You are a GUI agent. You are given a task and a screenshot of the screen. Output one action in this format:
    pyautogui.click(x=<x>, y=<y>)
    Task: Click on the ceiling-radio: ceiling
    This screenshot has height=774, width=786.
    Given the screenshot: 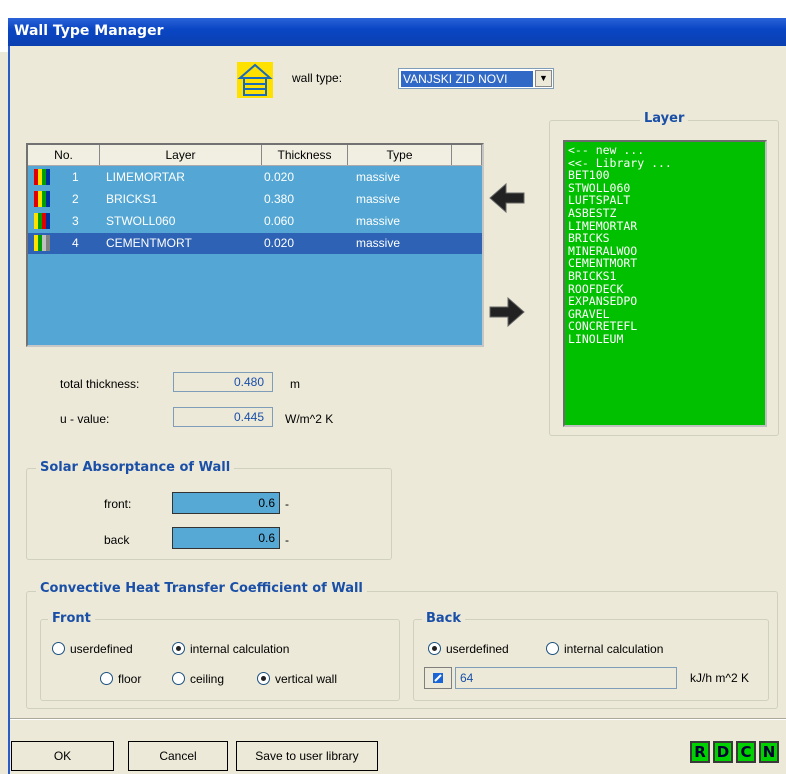 What is the action you would take?
    pyautogui.click(x=198, y=678)
    